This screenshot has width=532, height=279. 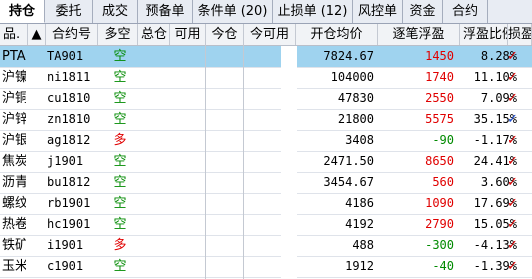 What do you see at coordinates (439, 245) in the screenshot?
I see `row-floating-pnl: -300` at bounding box center [439, 245].